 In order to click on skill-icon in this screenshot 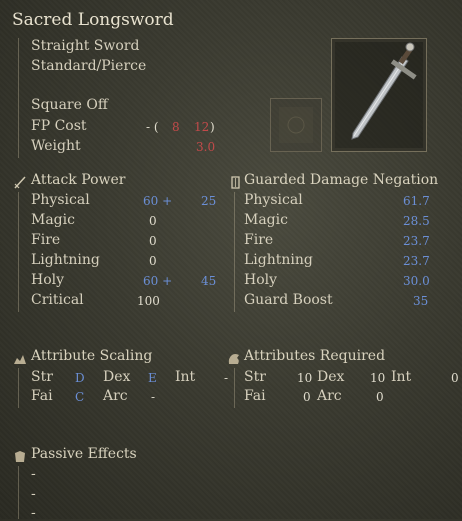, I will do `click(296, 125)`.